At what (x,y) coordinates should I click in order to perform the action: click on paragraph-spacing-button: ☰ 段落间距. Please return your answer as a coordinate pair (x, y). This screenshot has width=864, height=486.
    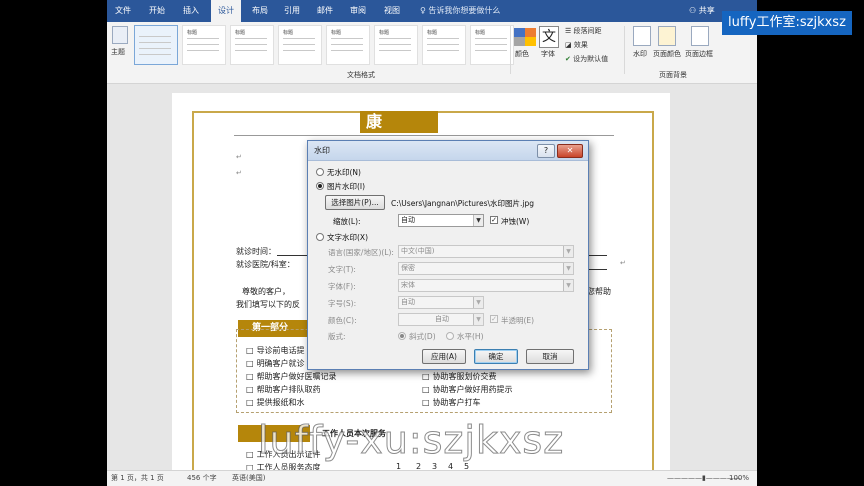
    Looking at the image, I should click on (583, 31).